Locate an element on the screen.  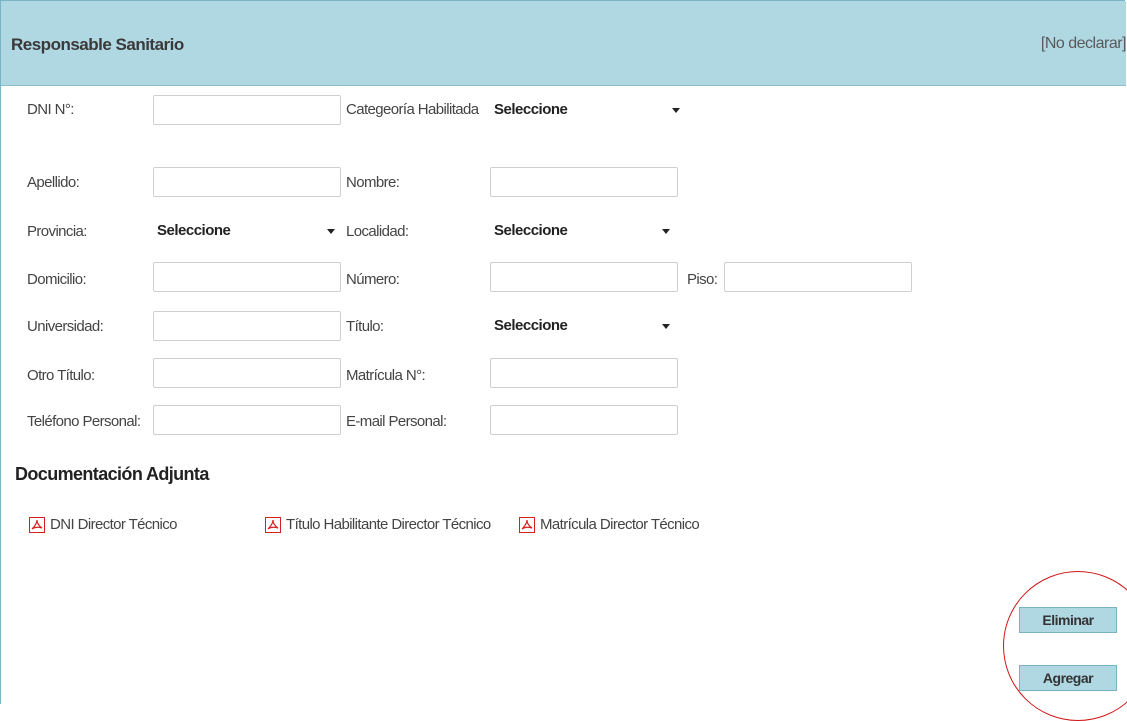
doc-label: Matrícula Director Técnico is located at coordinates (620, 524).